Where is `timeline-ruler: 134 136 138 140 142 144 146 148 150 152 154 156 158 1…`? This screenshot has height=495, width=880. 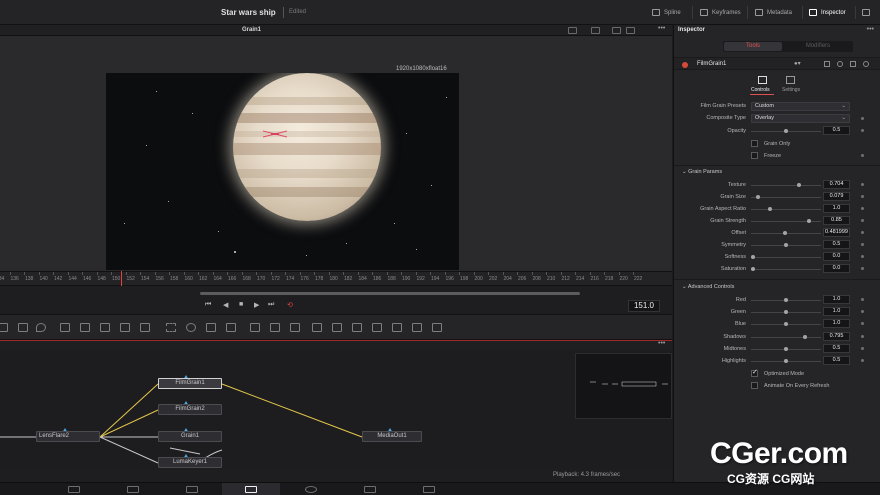
timeline-ruler: 134 136 138 140 142 144 146 148 150 152 154 156 158 1… is located at coordinates (336, 278).